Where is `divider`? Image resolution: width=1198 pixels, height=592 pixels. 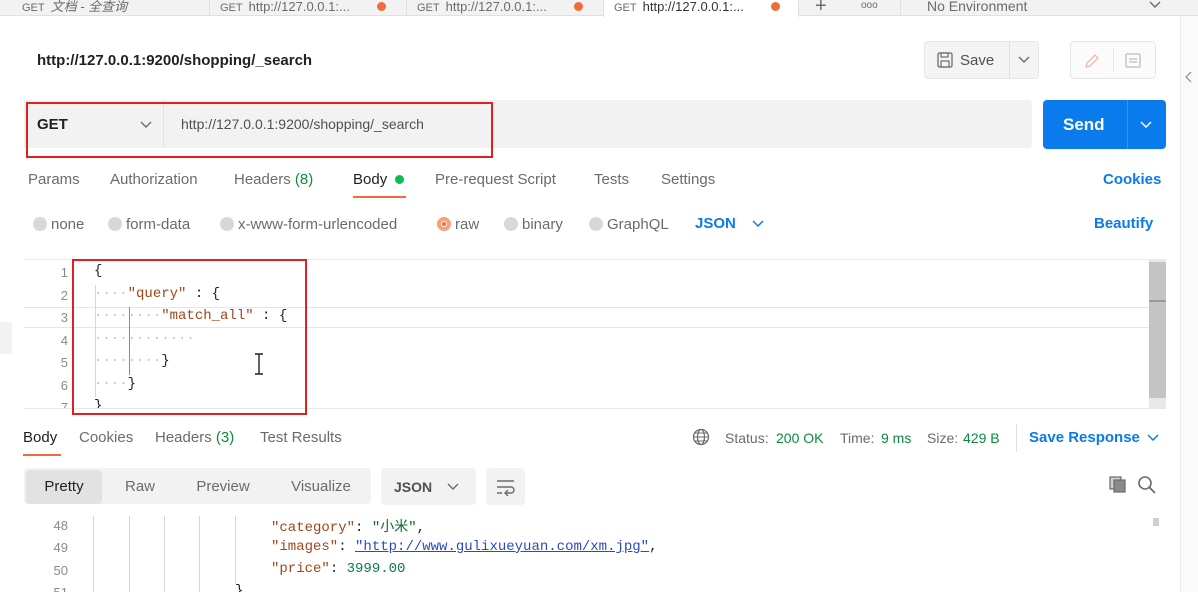 divider is located at coordinates (1016, 438).